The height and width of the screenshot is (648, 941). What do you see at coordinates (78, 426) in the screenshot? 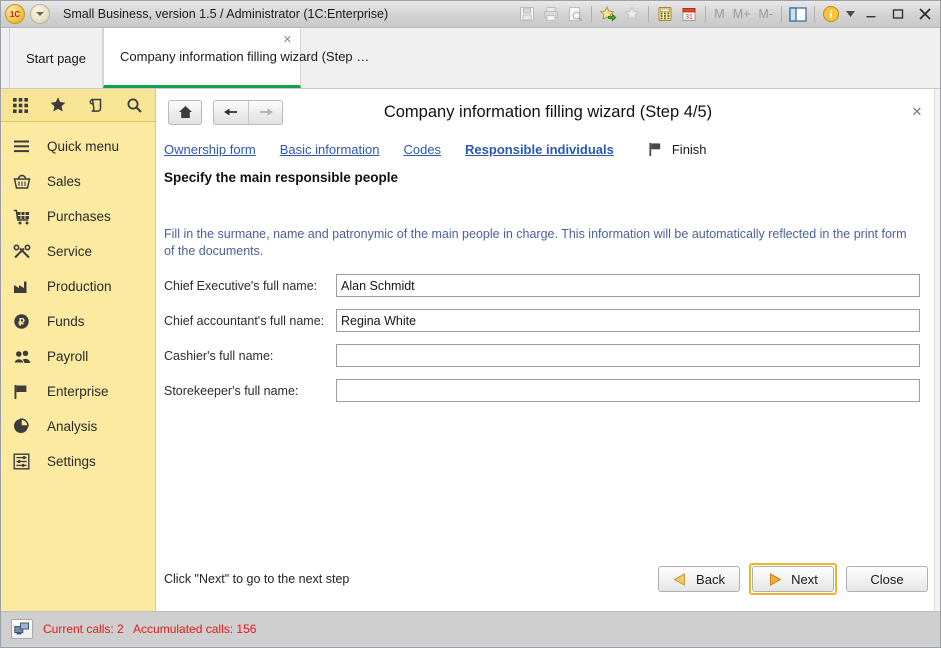
I see `sidebar-item-analysis: Analysis` at bounding box center [78, 426].